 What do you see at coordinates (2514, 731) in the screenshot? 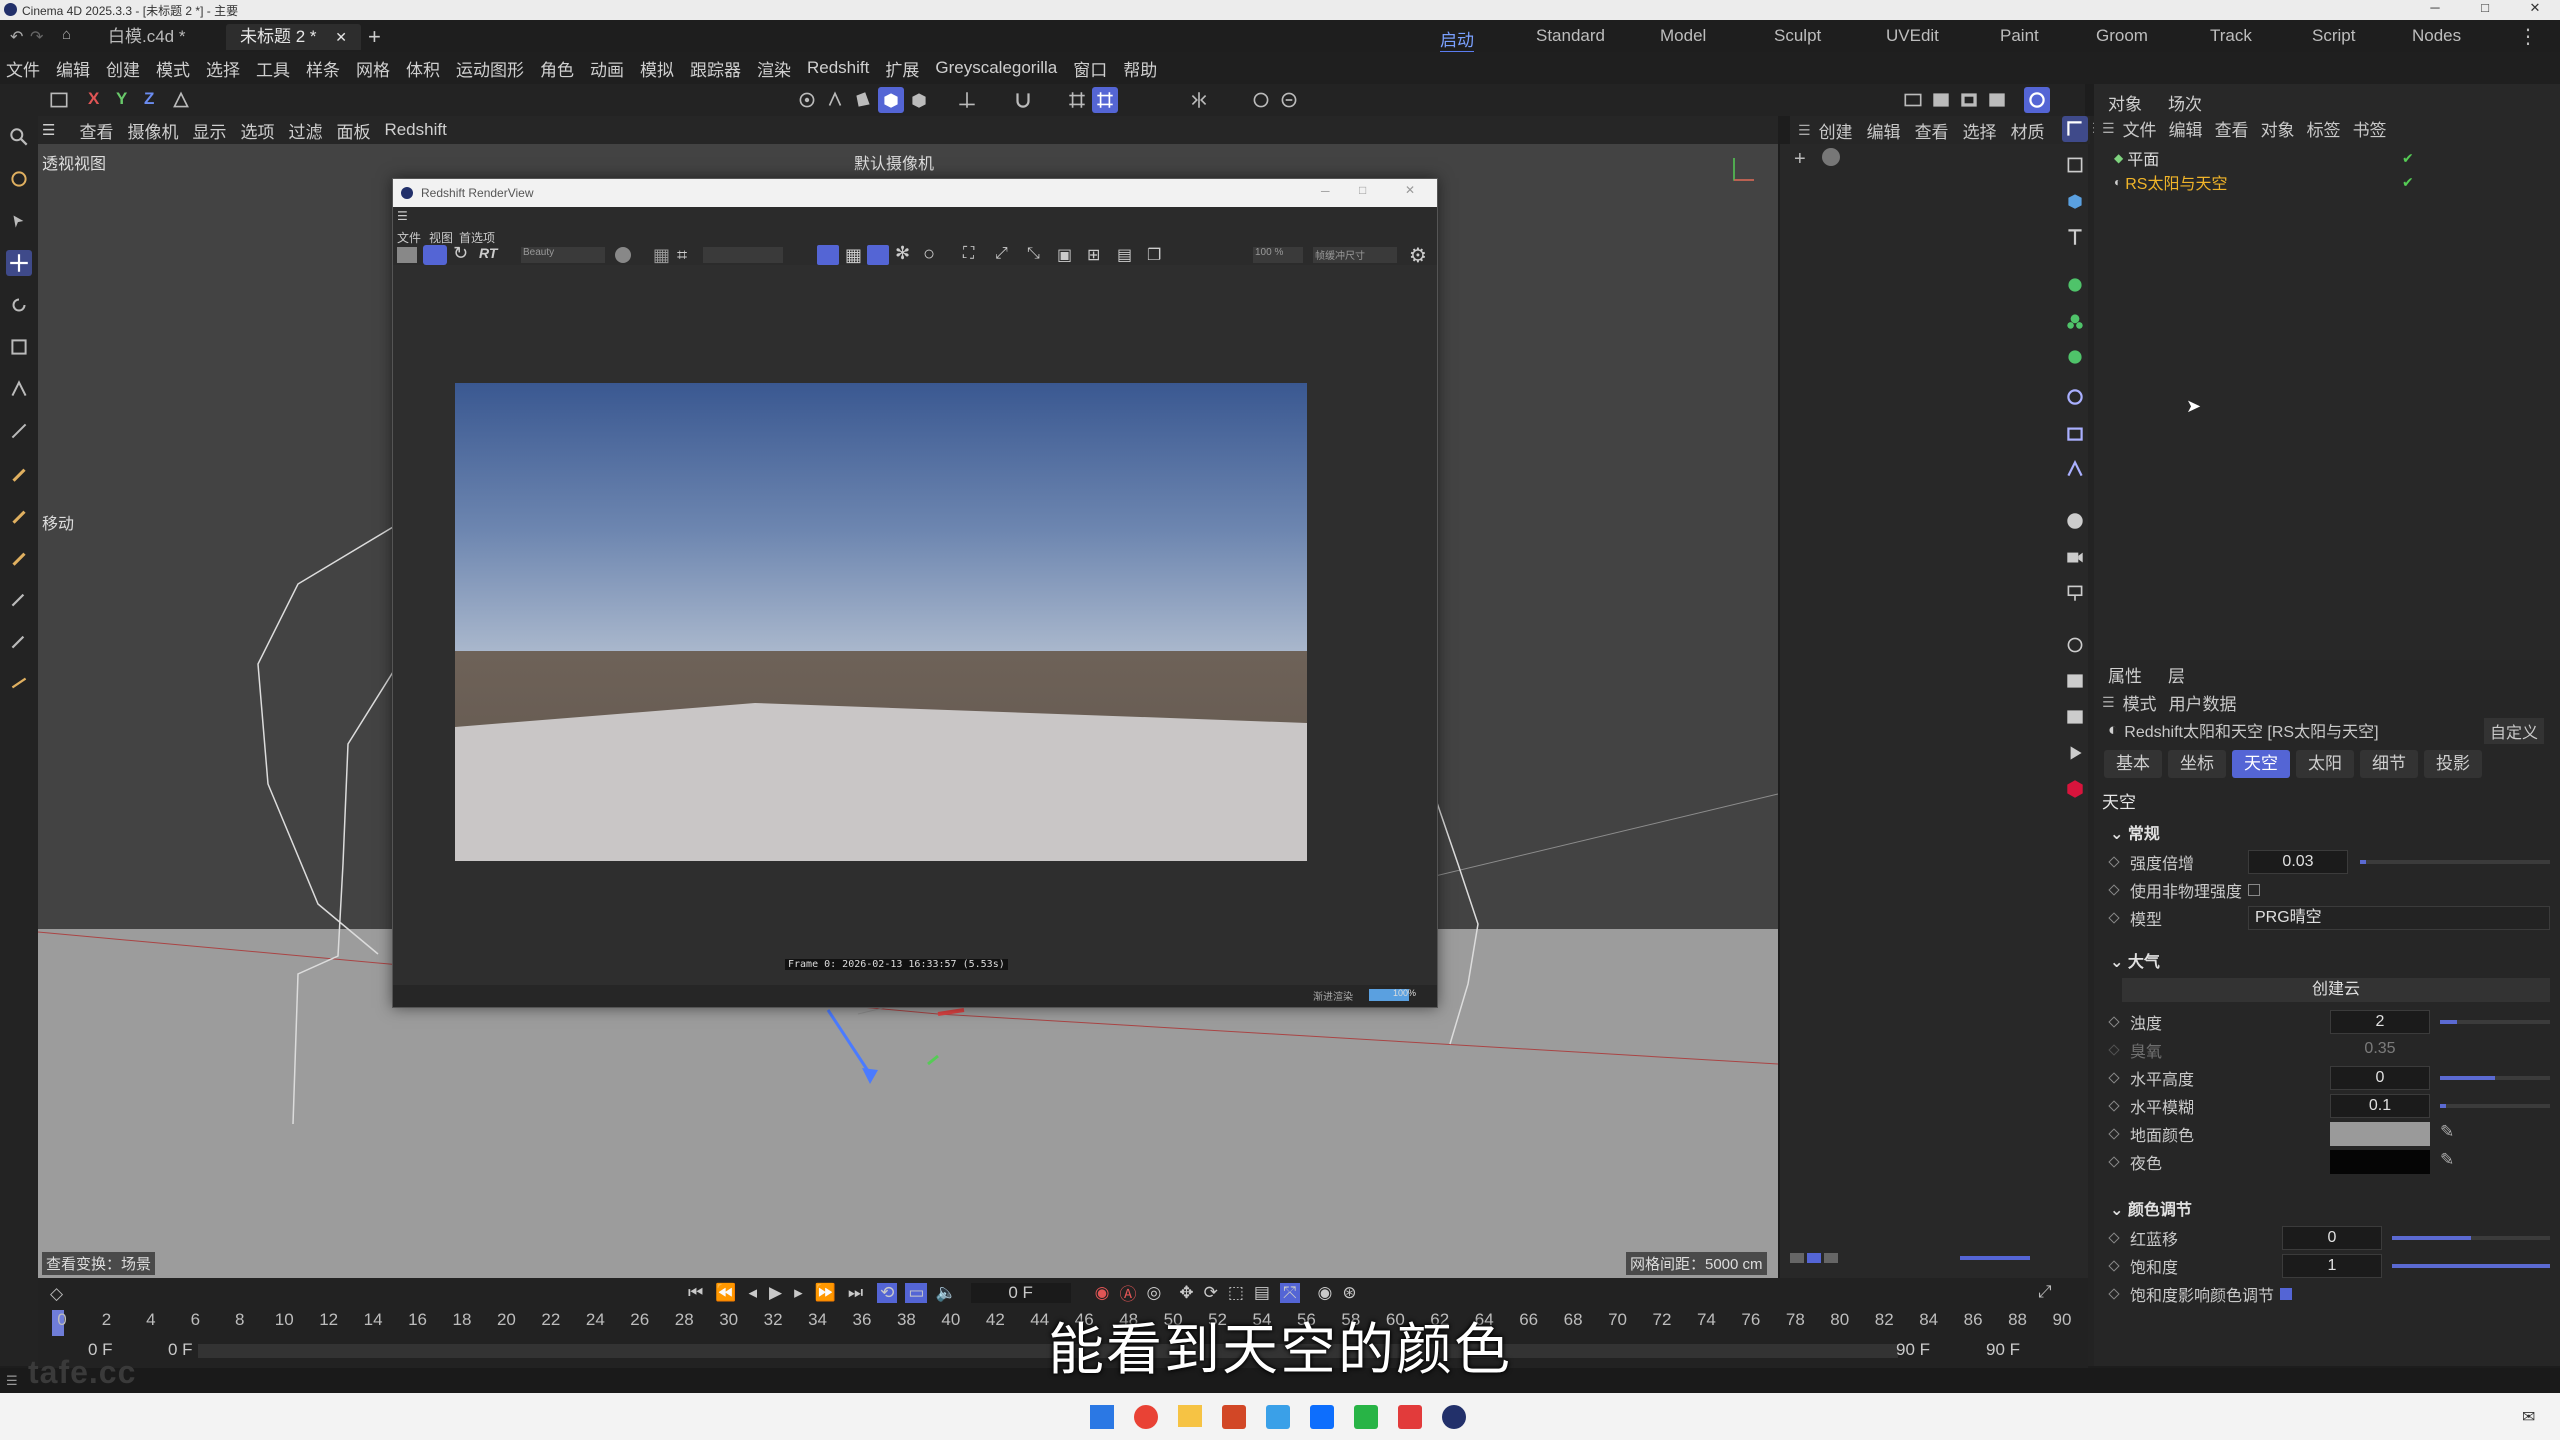
I see `custom-dropdown: 自定义` at bounding box center [2514, 731].